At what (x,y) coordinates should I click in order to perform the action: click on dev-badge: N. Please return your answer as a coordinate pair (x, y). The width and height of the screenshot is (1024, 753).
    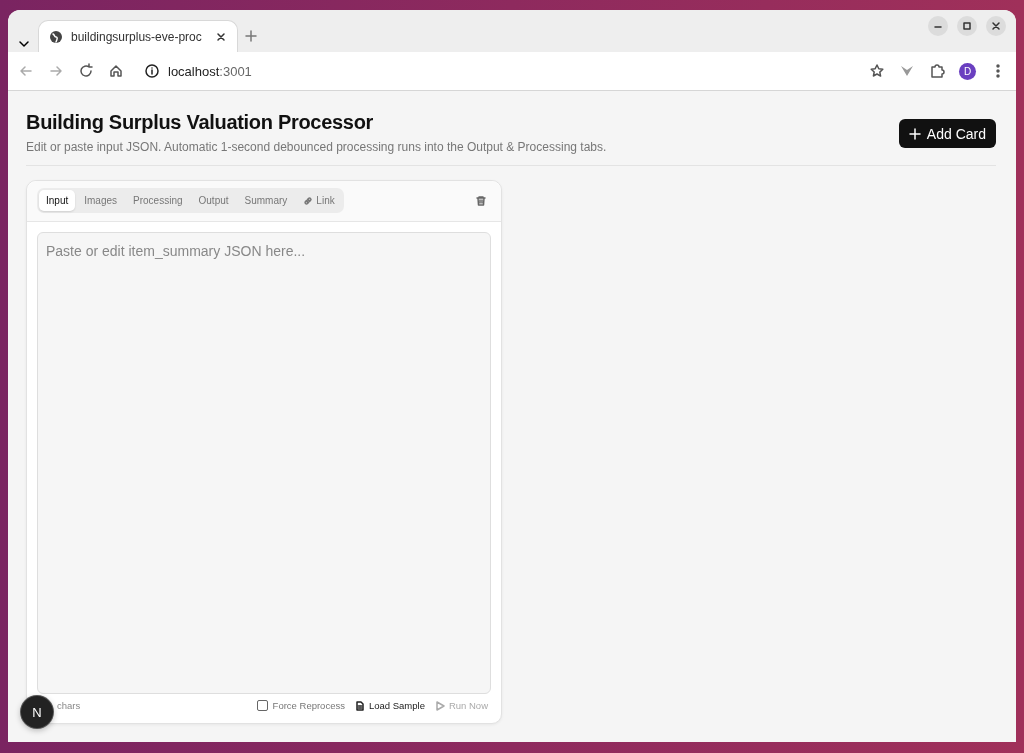
    Looking at the image, I should click on (37, 712).